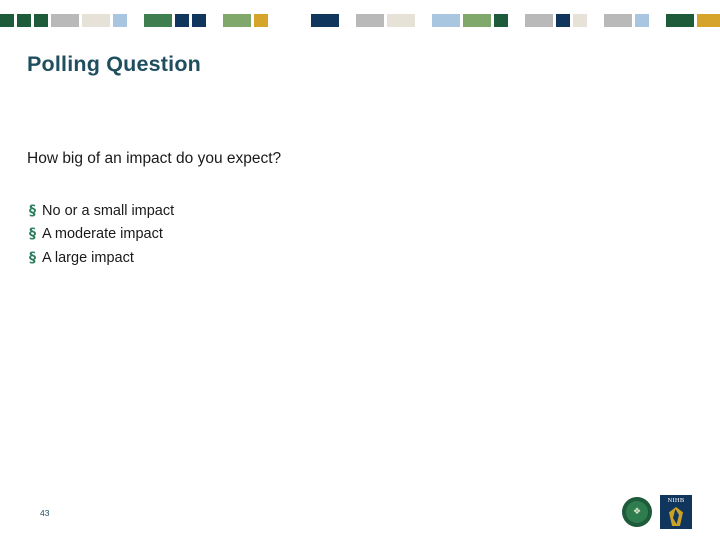 Image resolution: width=720 pixels, height=540 pixels. What do you see at coordinates (658, 512) in the screenshot?
I see `footer-logos: ❖ NIHB` at bounding box center [658, 512].